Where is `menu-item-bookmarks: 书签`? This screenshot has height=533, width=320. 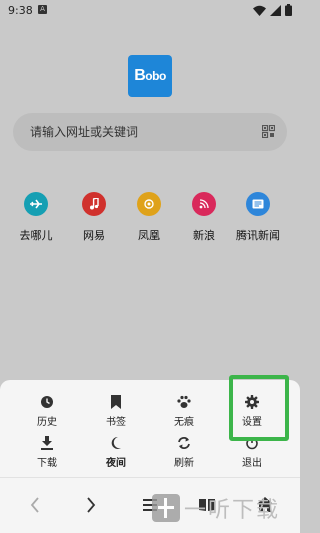 menu-item-bookmarks: 书签 is located at coordinates (116, 411).